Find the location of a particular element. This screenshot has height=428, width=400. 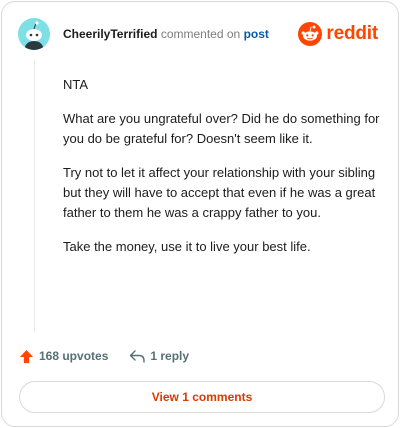

avatar is located at coordinates (34, 34).